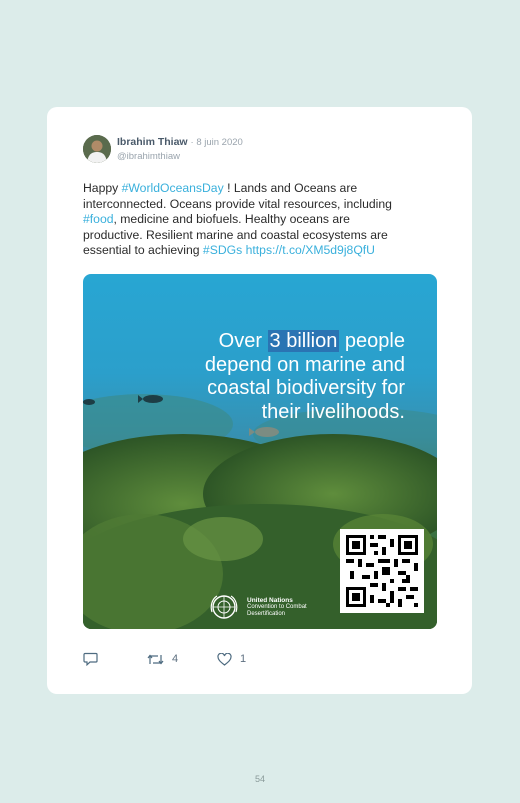 The height and width of the screenshot is (803, 520). Describe the element at coordinates (175, 659) in the screenshot. I see `retweet-count: 4` at that location.